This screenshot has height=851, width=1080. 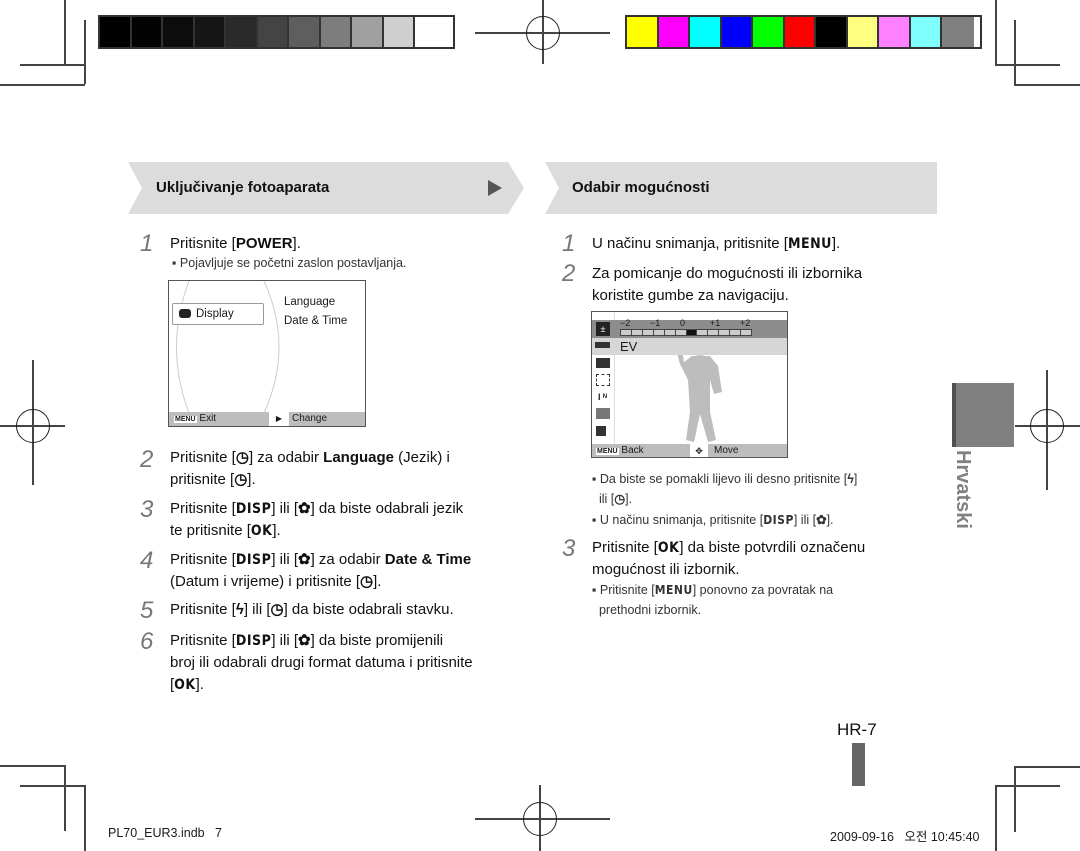 What do you see at coordinates (147, 610) in the screenshot?
I see `step-number: 5` at bounding box center [147, 610].